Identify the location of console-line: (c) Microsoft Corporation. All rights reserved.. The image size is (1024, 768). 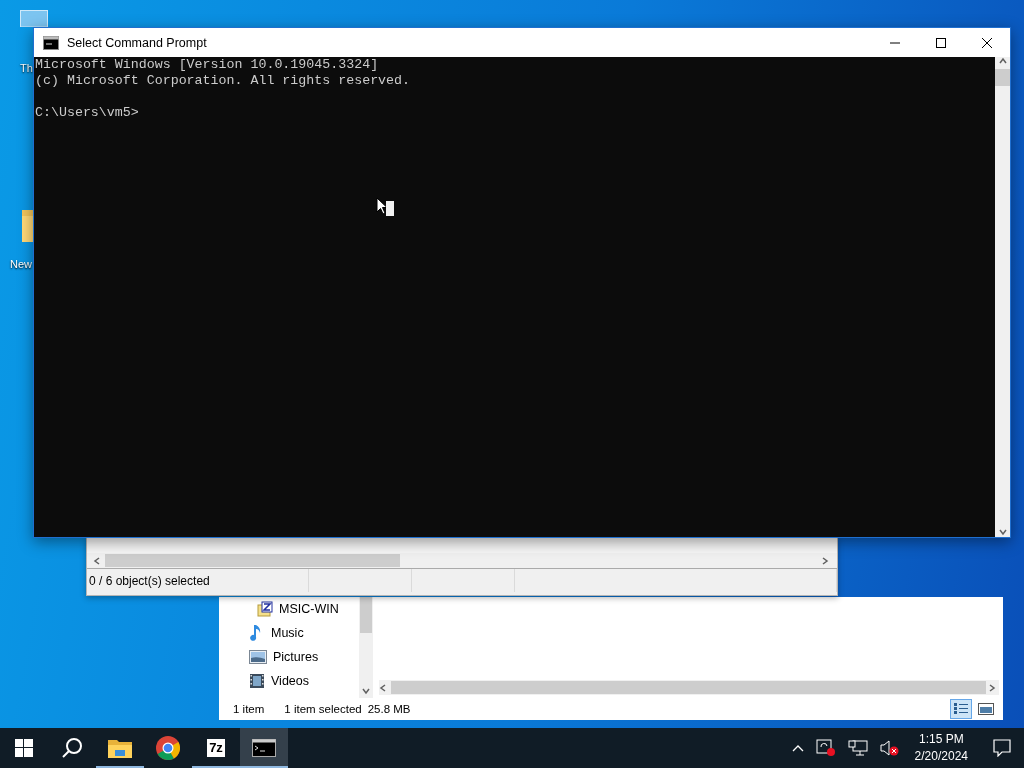
(223, 81).